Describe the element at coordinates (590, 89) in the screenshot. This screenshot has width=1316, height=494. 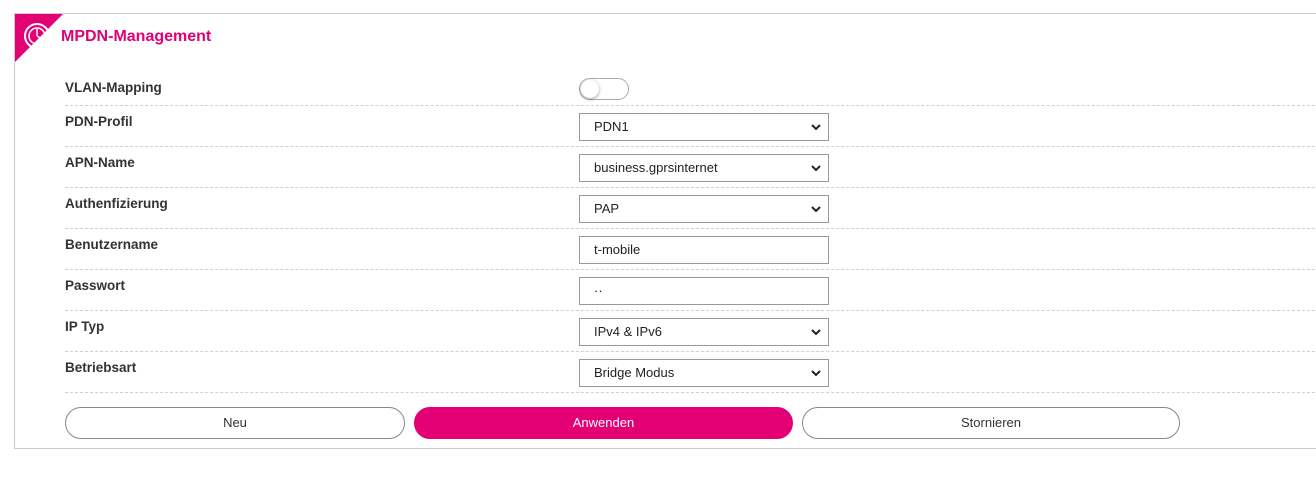
I see `toggle-knob` at that location.